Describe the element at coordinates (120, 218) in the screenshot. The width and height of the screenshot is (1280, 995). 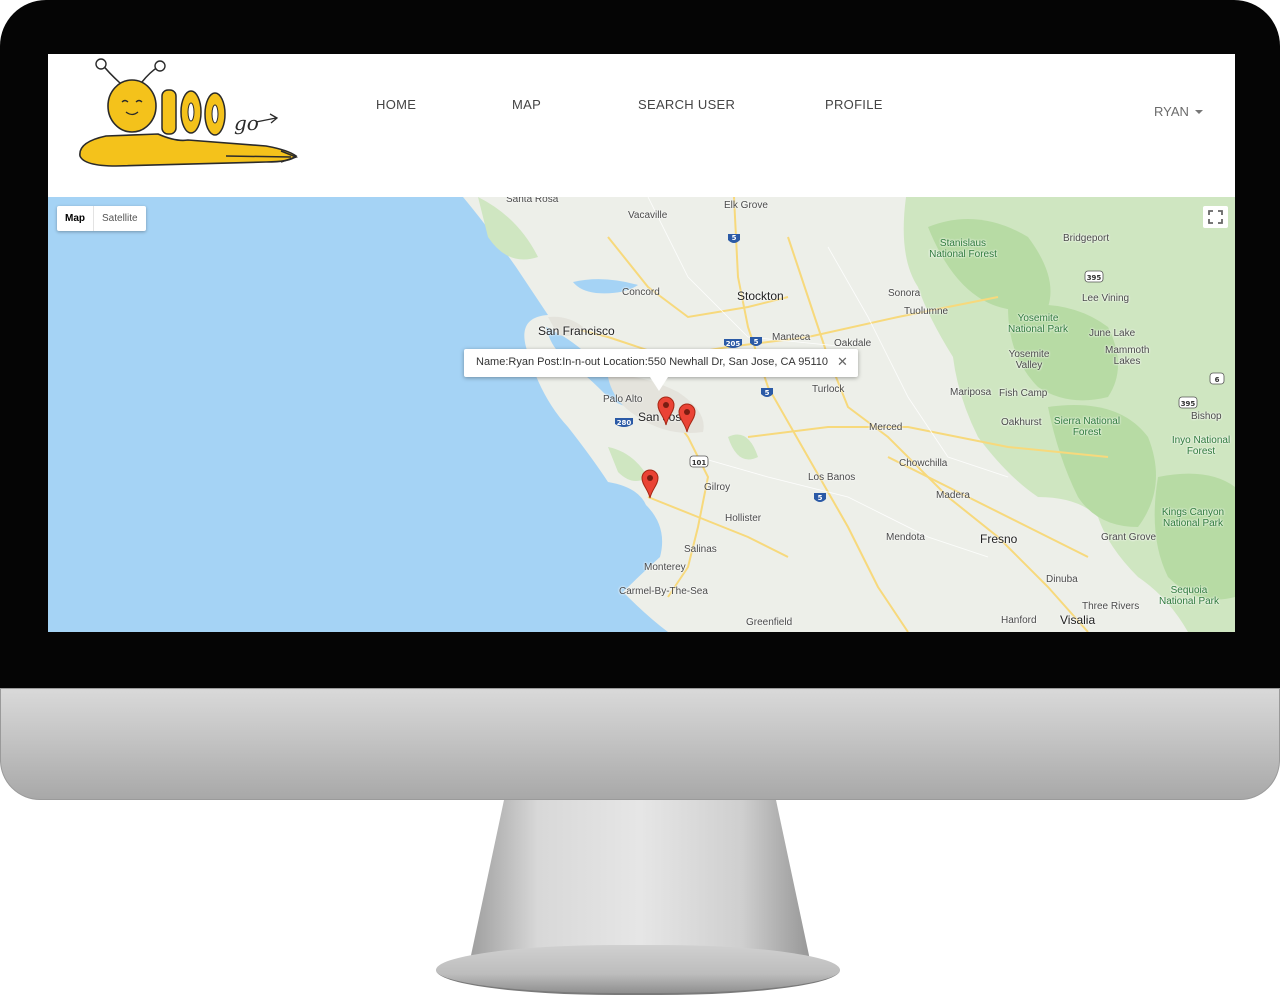
I see `map-type-satellite-button: Satellite` at that location.